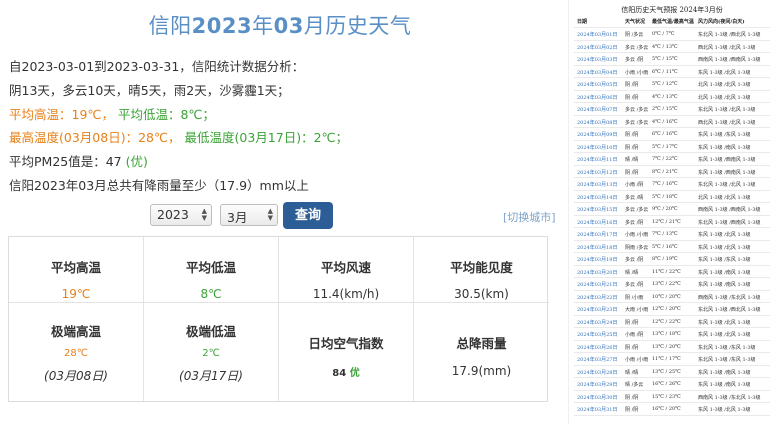 This screenshot has height=424, width=774. Describe the element at coordinates (600, 147) in the screenshot. I see `forecast-date-link: 2024年03月10日` at that location.